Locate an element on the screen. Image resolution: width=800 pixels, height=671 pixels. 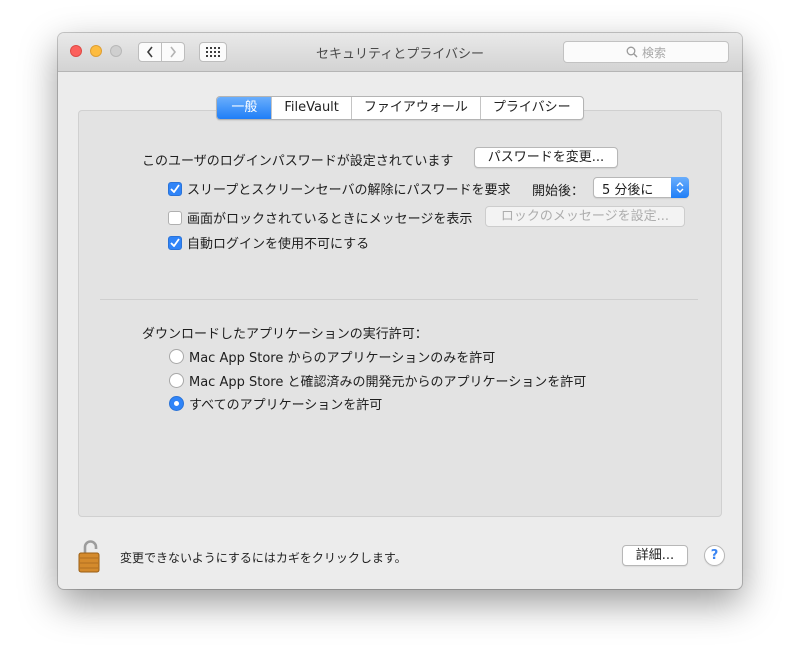
disable-auto-login-label: 自動ログインを使用不可にする is located at coordinates (278, 244).